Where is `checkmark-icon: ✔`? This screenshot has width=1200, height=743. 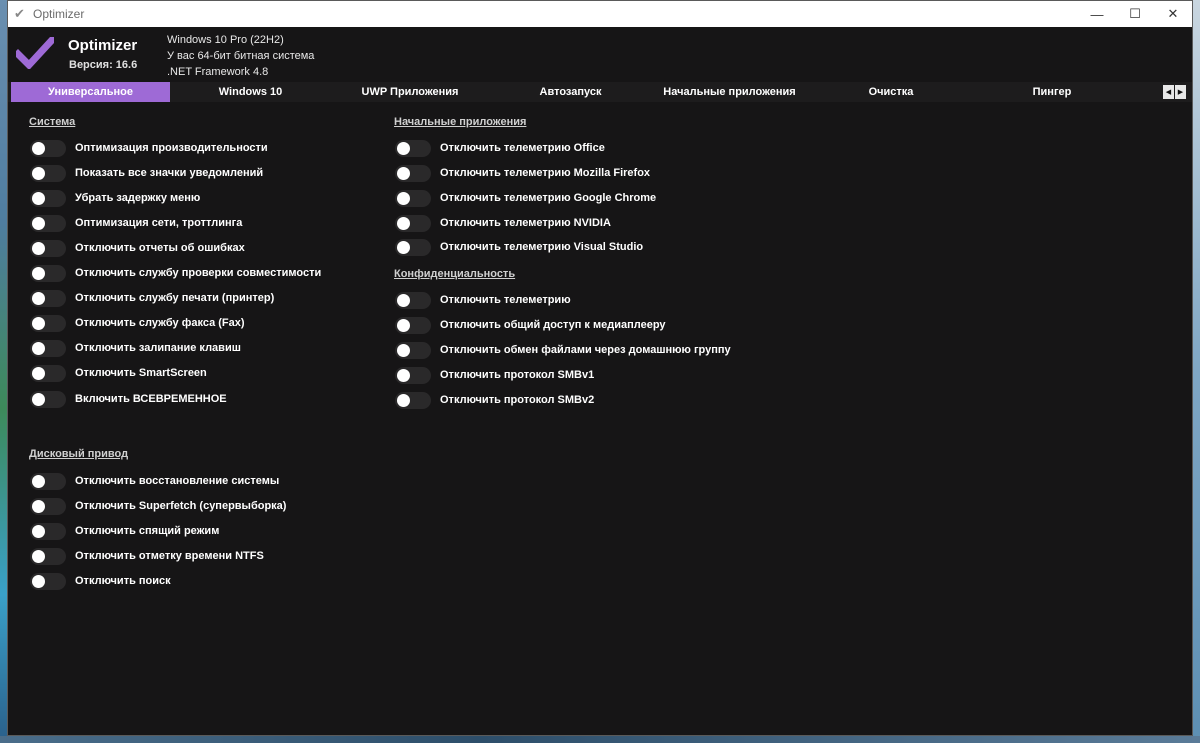
checkmark-icon: ✔ is located at coordinates (19, 13).